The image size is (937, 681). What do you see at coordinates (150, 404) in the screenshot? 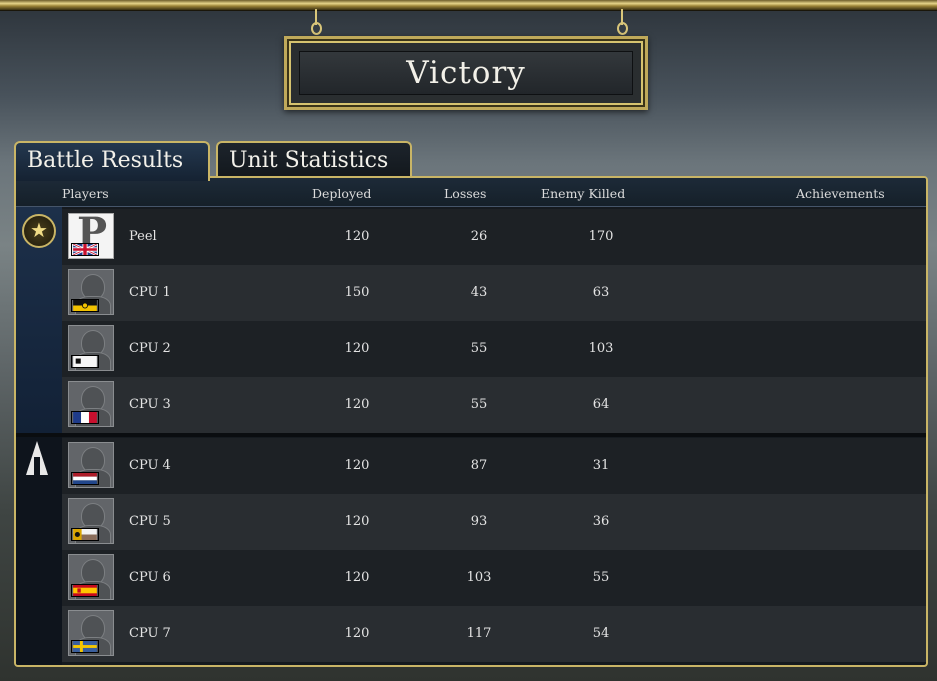
I see `player-name: CPU 3` at bounding box center [150, 404].